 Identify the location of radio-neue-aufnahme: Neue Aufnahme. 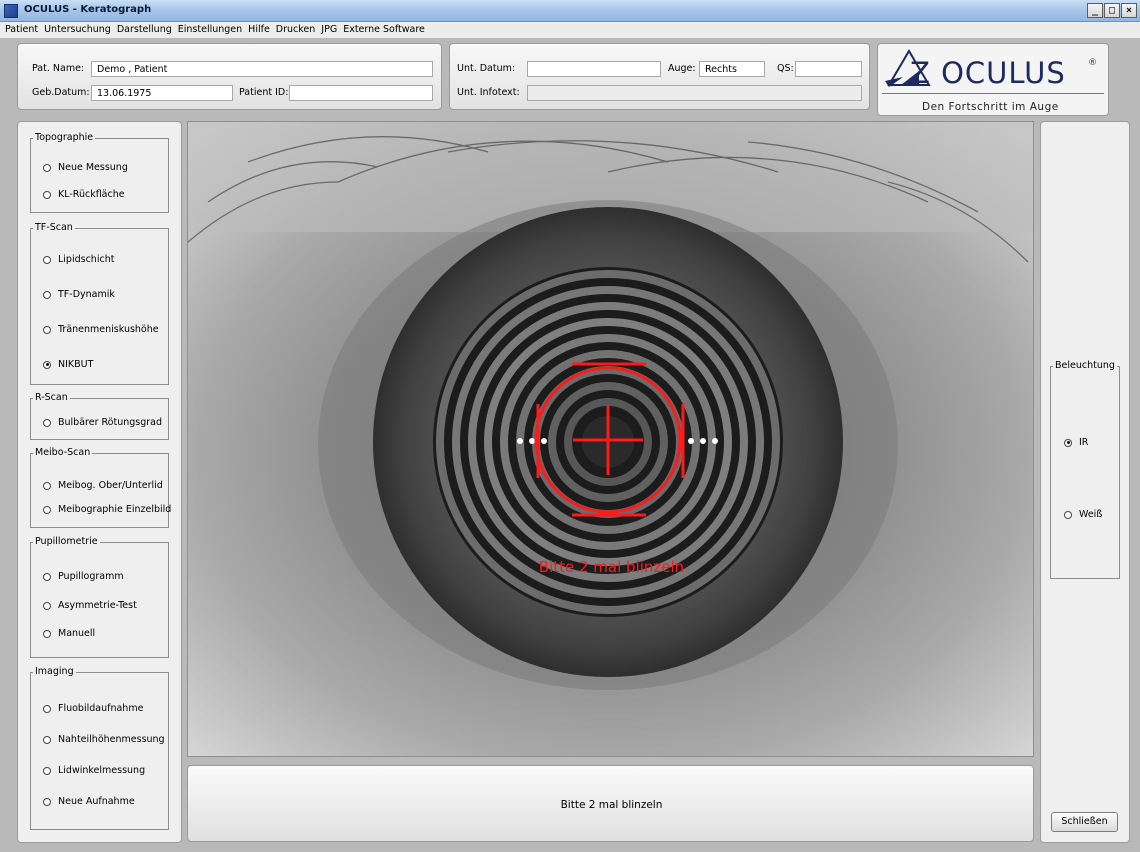
(89, 801).